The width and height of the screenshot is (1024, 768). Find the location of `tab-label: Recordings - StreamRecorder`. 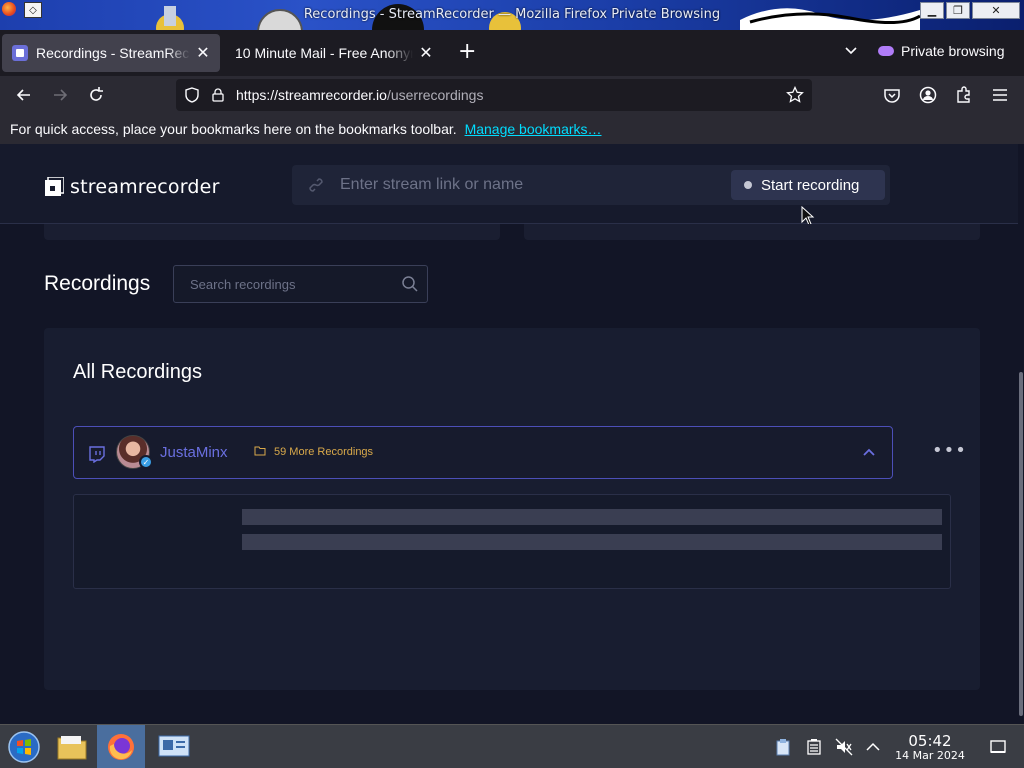

tab-label: Recordings - StreamRecorder is located at coordinates (113, 53).